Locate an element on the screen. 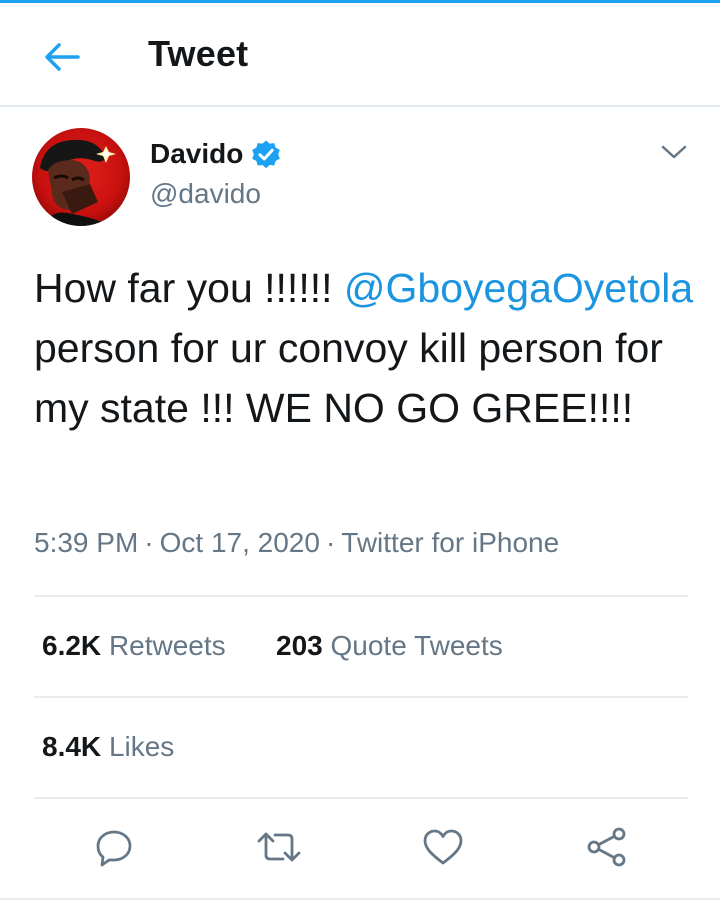 This screenshot has width=720, height=914. quotes-label: Quote Tweets is located at coordinates (416, 645).